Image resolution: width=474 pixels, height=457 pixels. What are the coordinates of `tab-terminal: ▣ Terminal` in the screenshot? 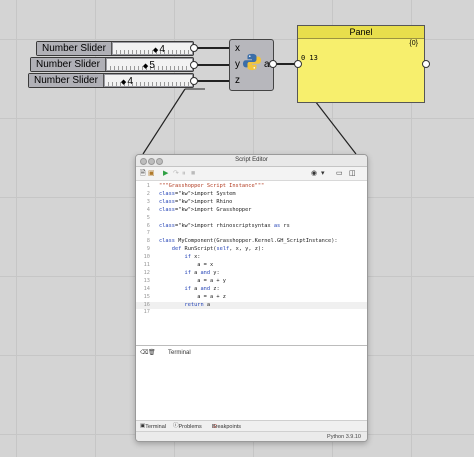 It's located at (153, 426).